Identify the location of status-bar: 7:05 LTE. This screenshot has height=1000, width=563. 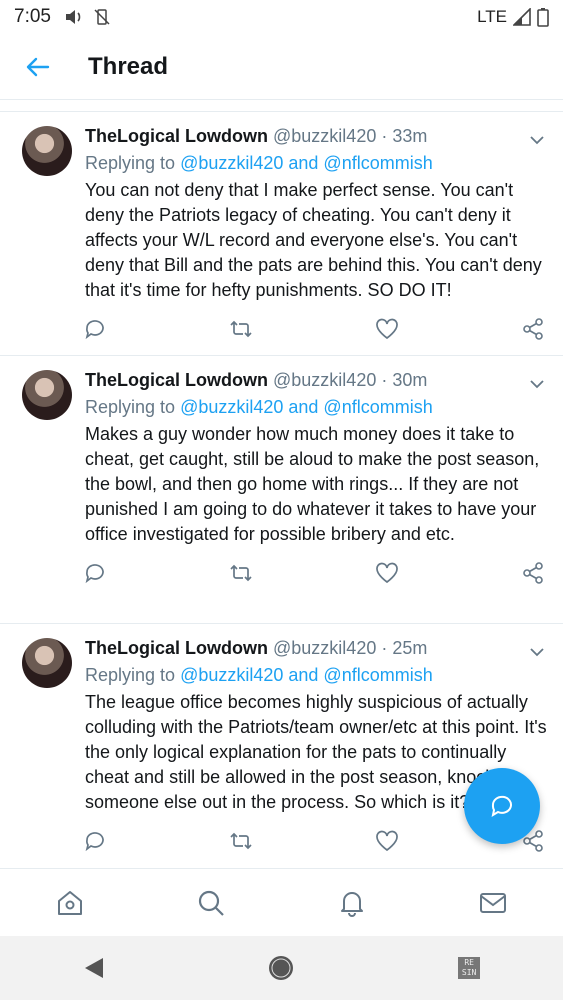
(281, 17).